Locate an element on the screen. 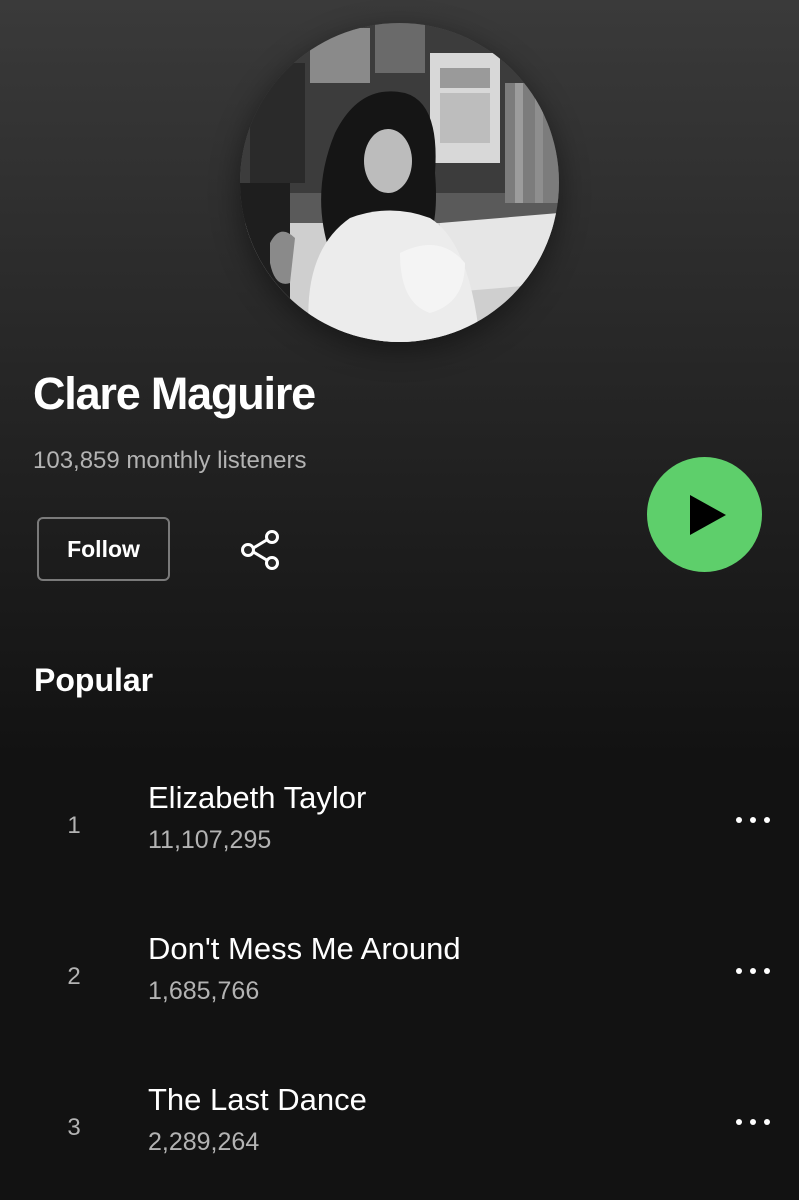 The image size is (799, 1200). play-button is located at coordinates (704, 514).